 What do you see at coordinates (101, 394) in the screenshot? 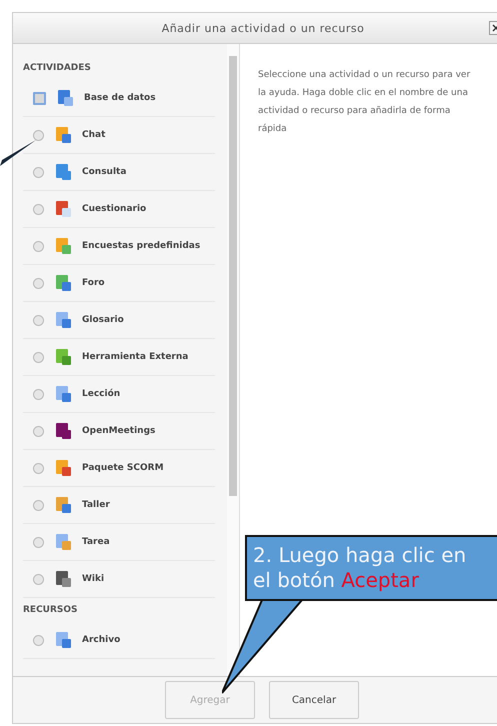
I see `activity-label: Lección` at bounding box center [101, 394].